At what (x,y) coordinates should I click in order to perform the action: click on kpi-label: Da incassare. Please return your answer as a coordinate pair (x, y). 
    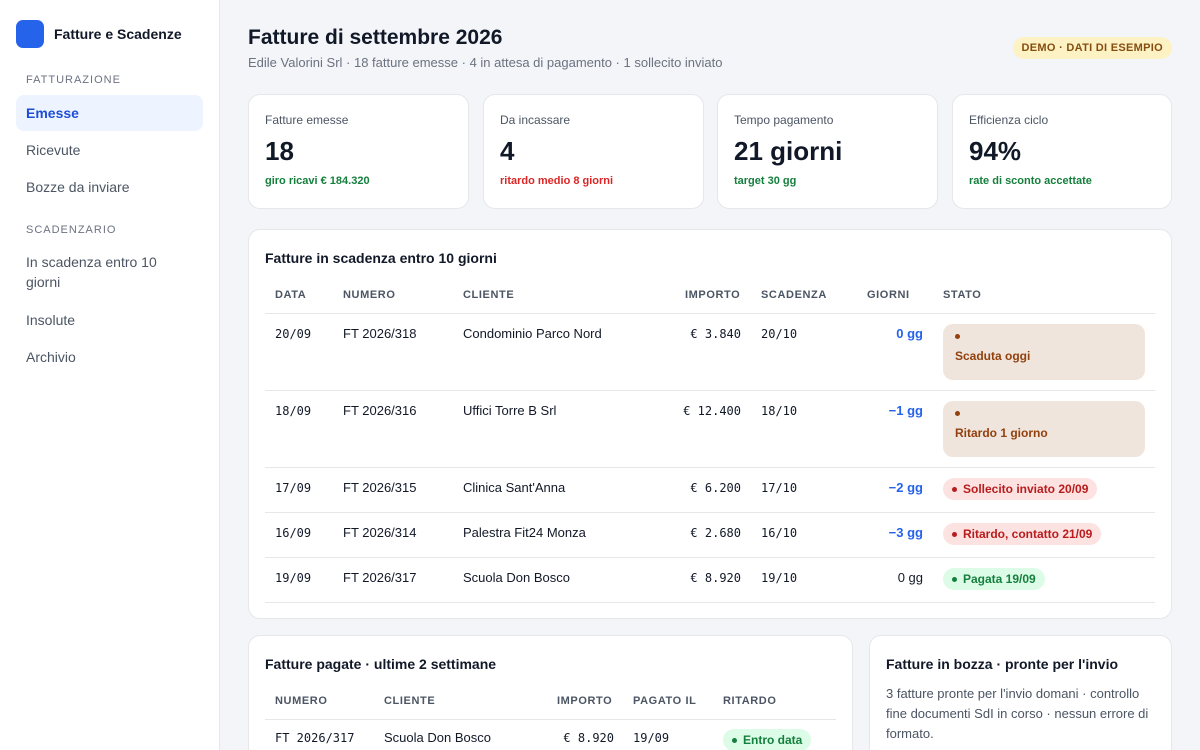
    Looking at the image, I should click on (535, 120).